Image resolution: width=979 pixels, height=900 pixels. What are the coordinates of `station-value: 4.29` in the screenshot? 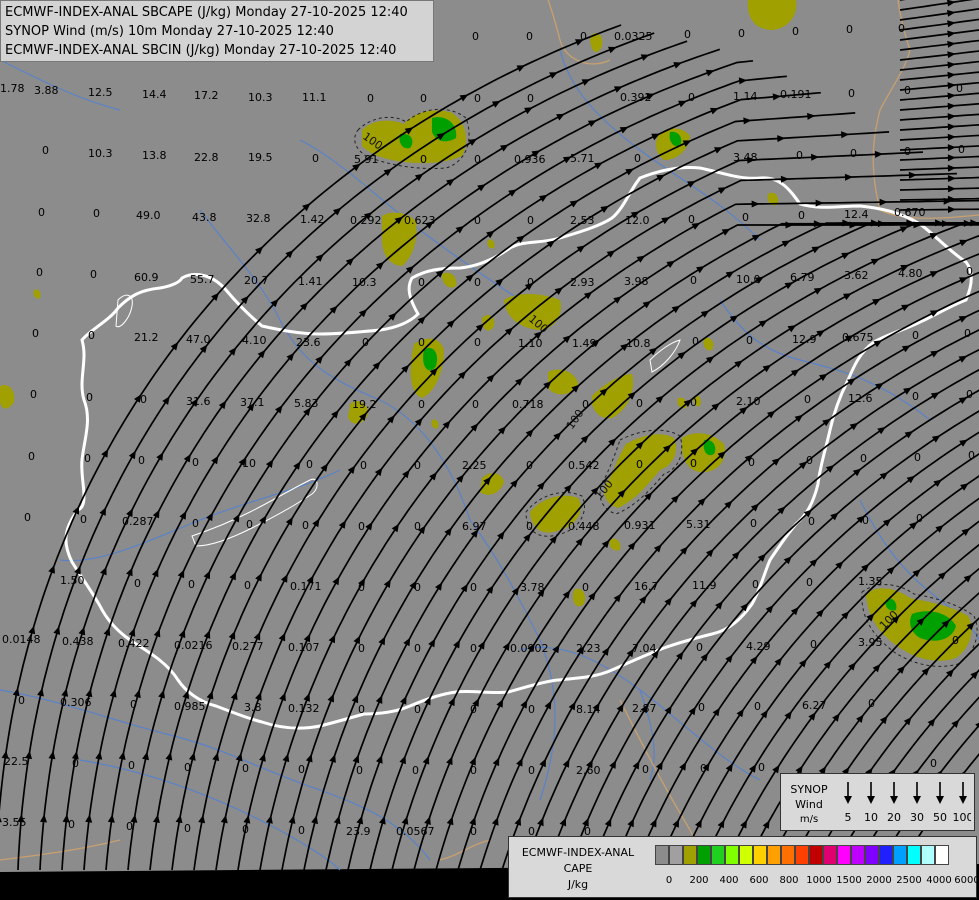 It's located at (758, 646).